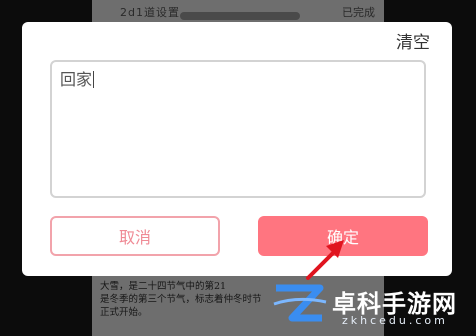 This screenshot has width=476, height=336. Describe the element at coordinates (240, 11) in the screenshot. I see `background-header: 2d1道设置 已完成` at that location.